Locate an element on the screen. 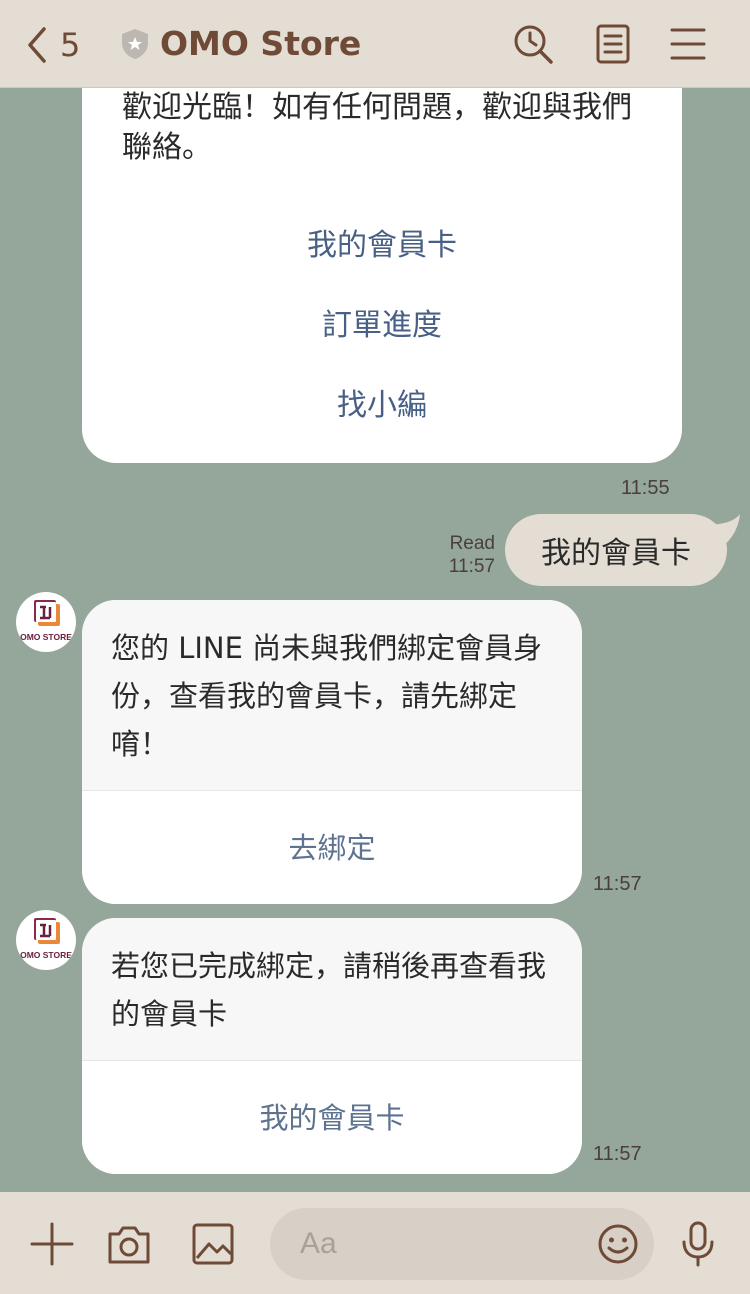 The width and height of the screenshot is (750, 1294). message-input-box is located at coordinates (462, 1244).